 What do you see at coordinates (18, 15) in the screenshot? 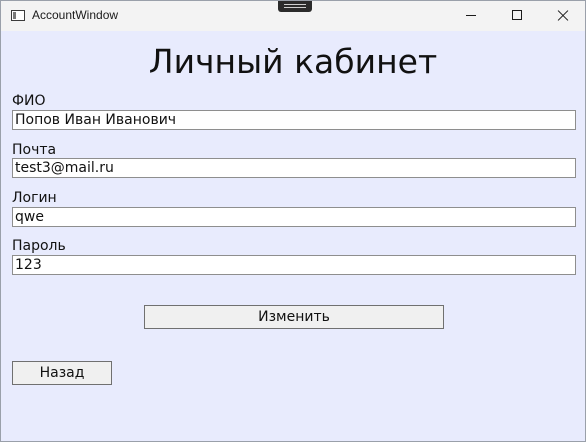
I see `window-app-icon` at bounding box center [18, 15].